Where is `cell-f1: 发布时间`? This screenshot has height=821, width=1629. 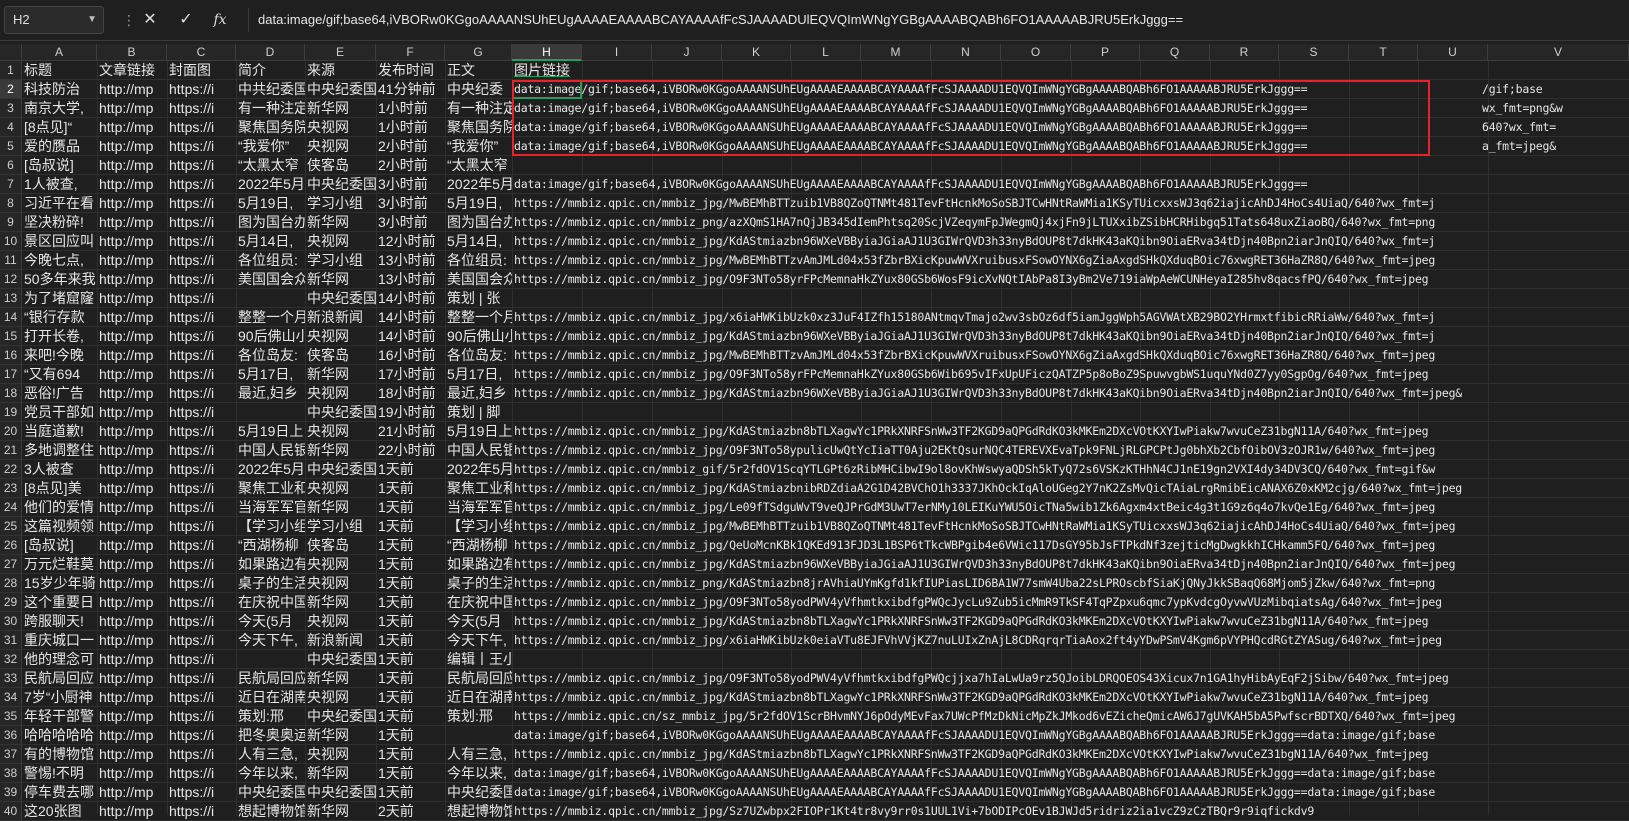
cell-f1: 发布时间 is located at coordinates (410, 70).